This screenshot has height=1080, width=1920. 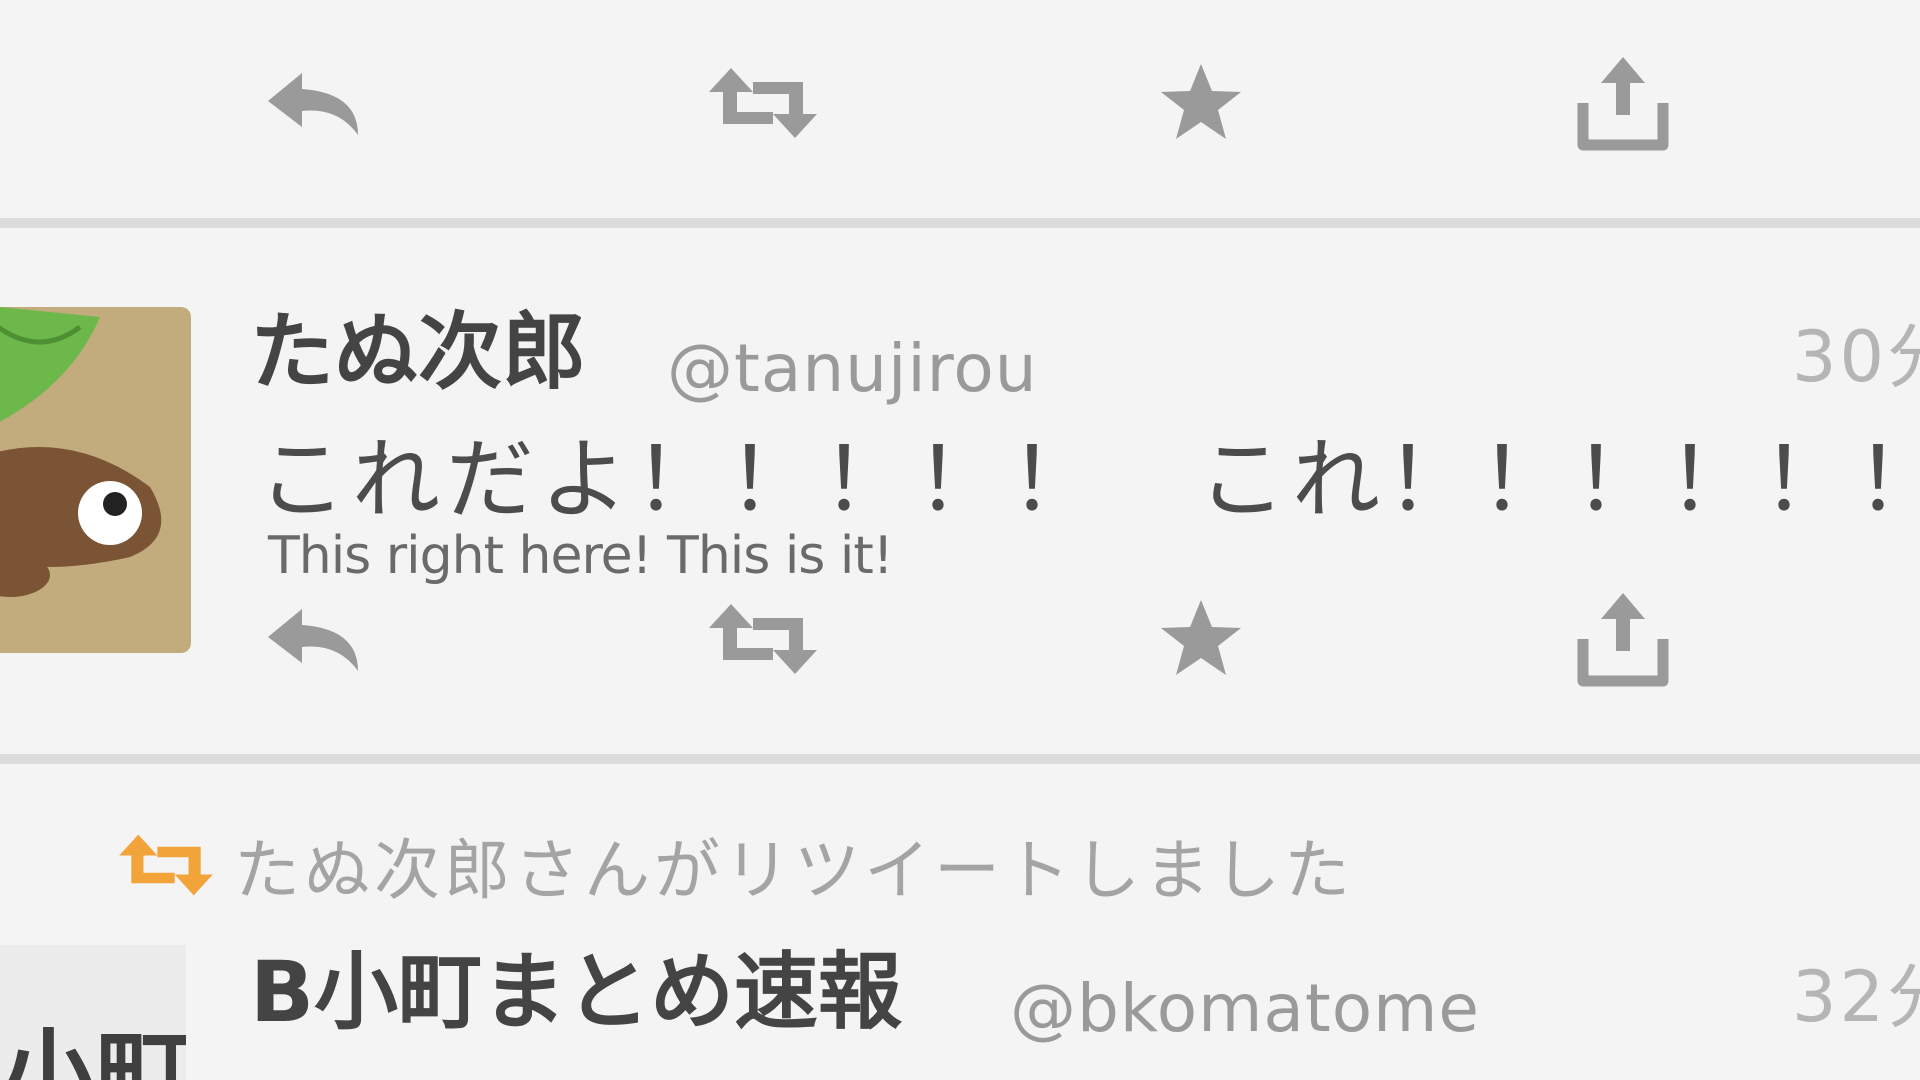 What do you see at coordinates (581, 556) in the screenshot?
I see `subtitle-caption: This right here! This is it!` at bounding box center [581, 556].